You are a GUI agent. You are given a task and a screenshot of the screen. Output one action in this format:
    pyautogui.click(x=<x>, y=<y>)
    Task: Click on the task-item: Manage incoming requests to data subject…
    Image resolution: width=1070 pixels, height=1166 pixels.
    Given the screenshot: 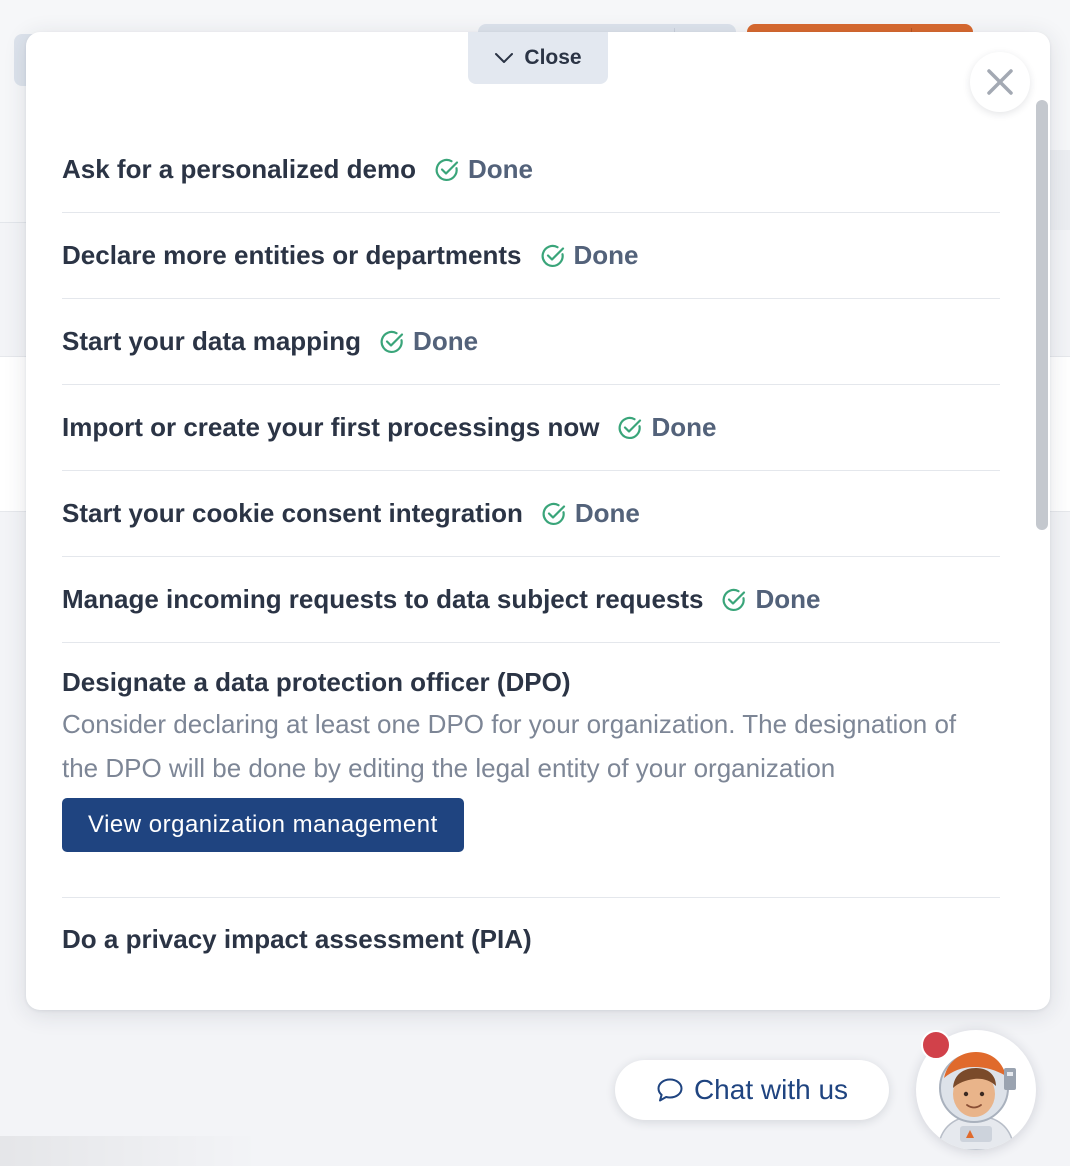 What is the action you would take?
    pyautogui.click(x=531, y=600)
    